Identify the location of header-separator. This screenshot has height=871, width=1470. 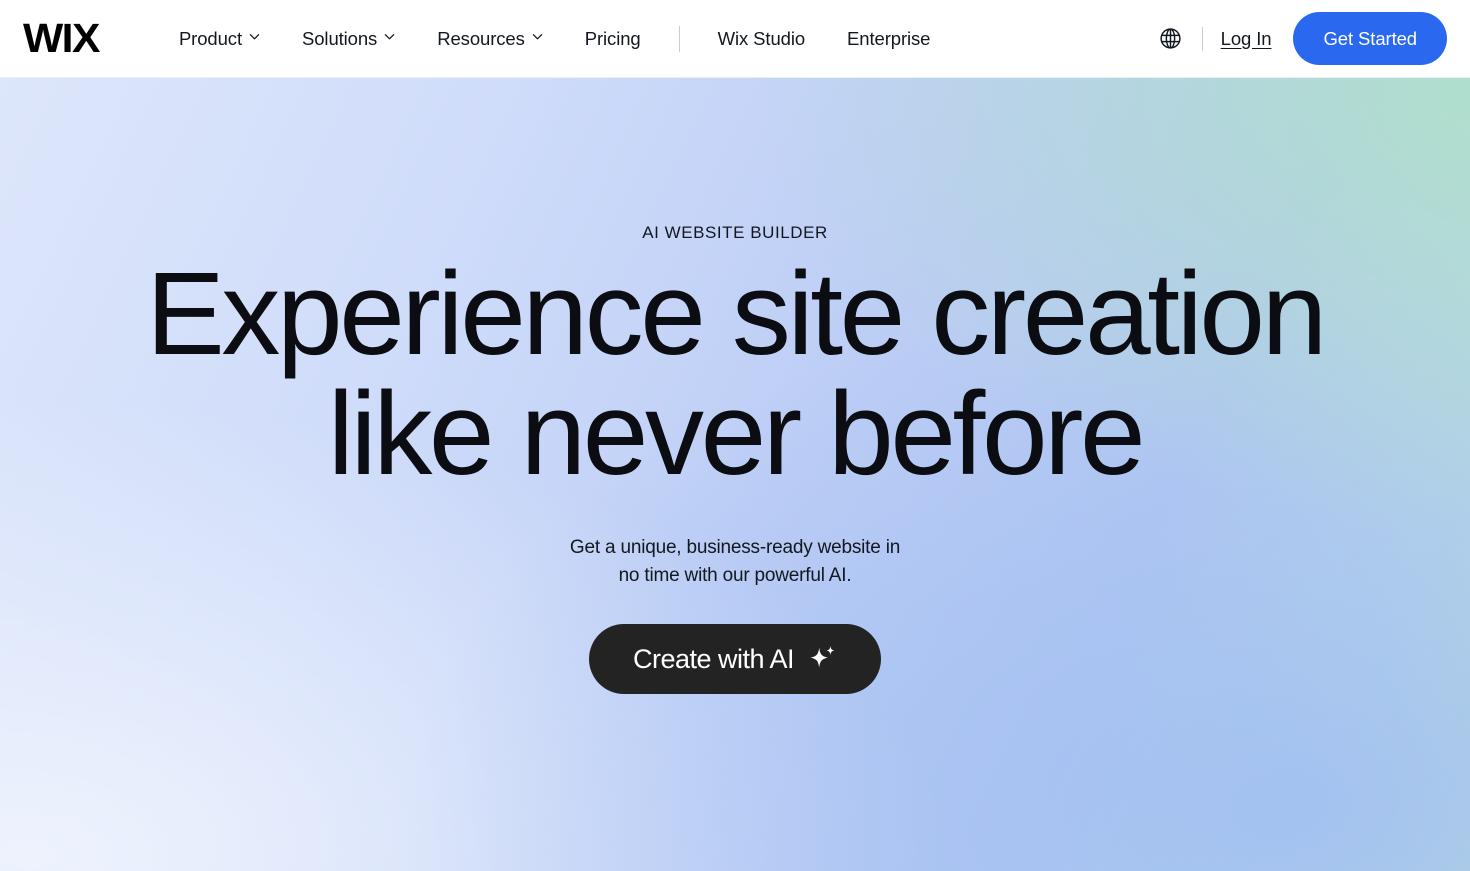
(1202, 38).